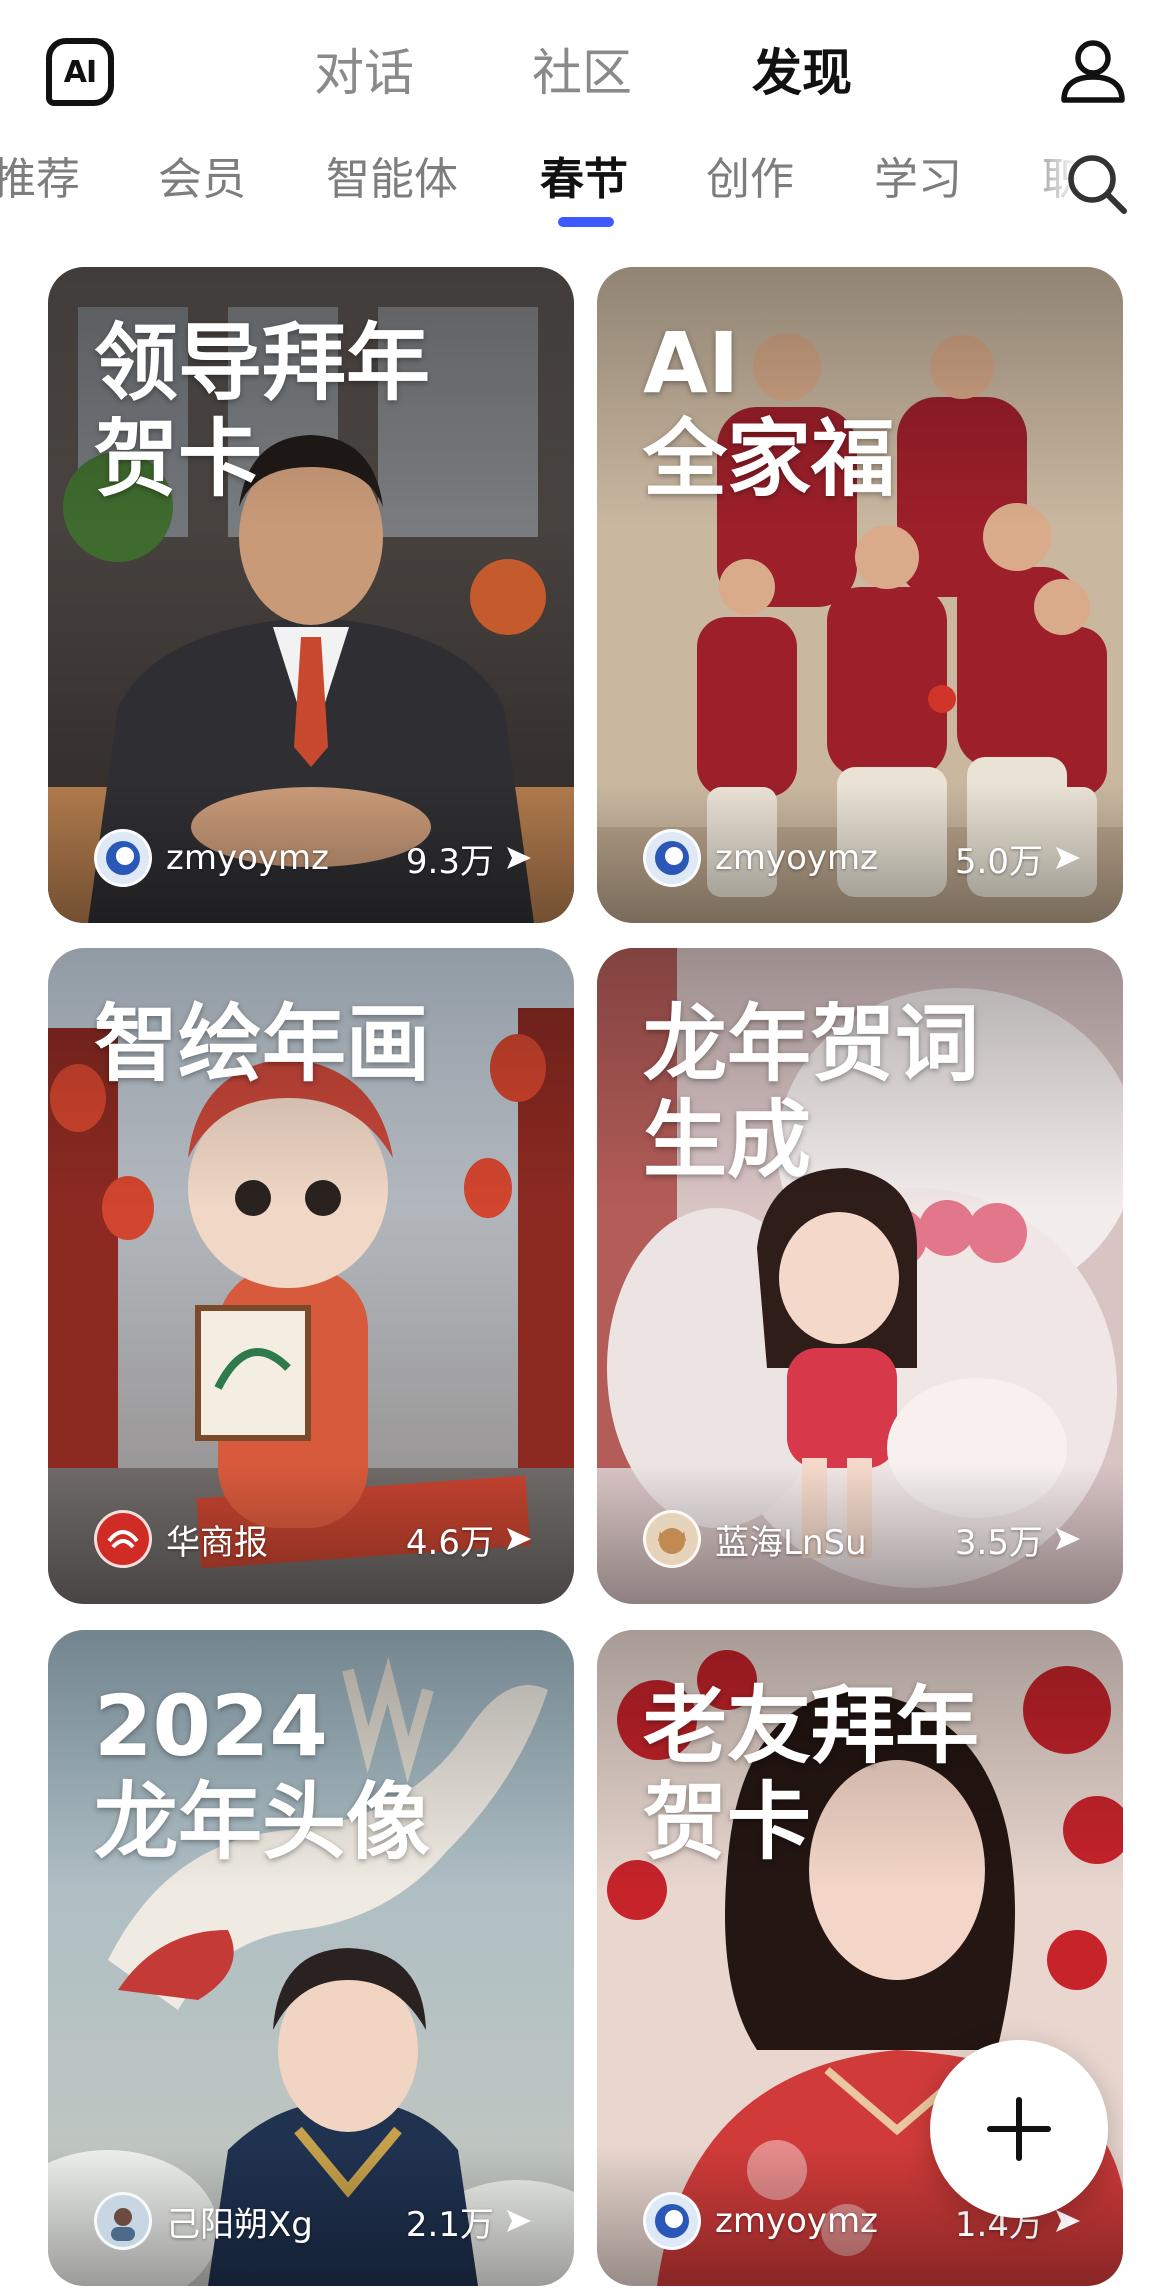 Image resolution: width=1170 pixels, height=2289 pixels. I want to click on card-stats: 2.1万, so click(470, 2221).